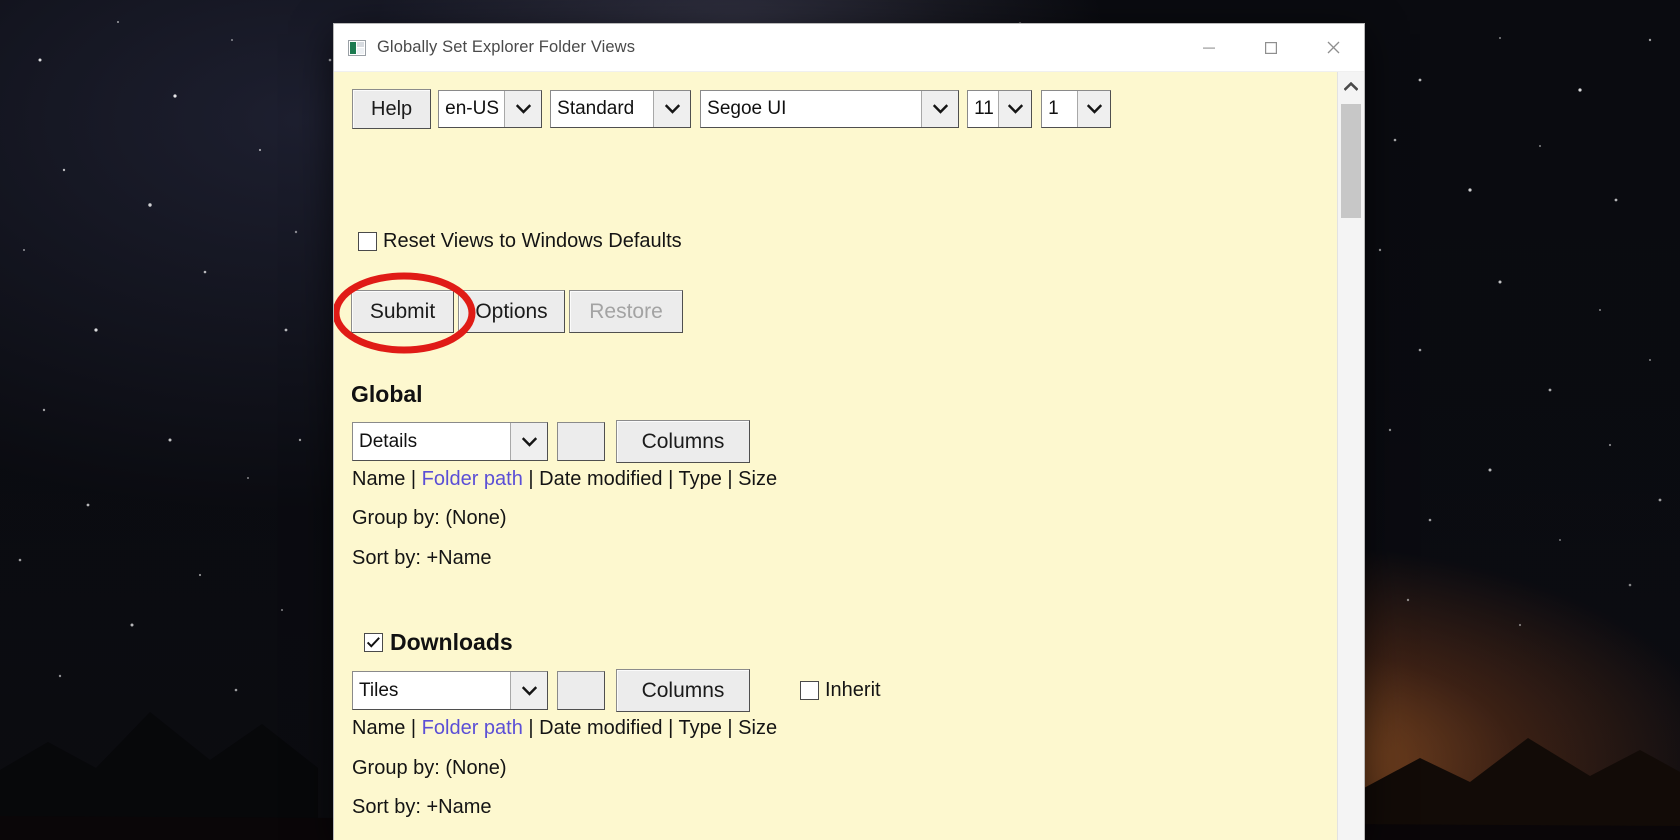  Describe the element at coordinates (422, 558) in the screenshot. I see `global-sort-by: Sort by: +Name` at that location.